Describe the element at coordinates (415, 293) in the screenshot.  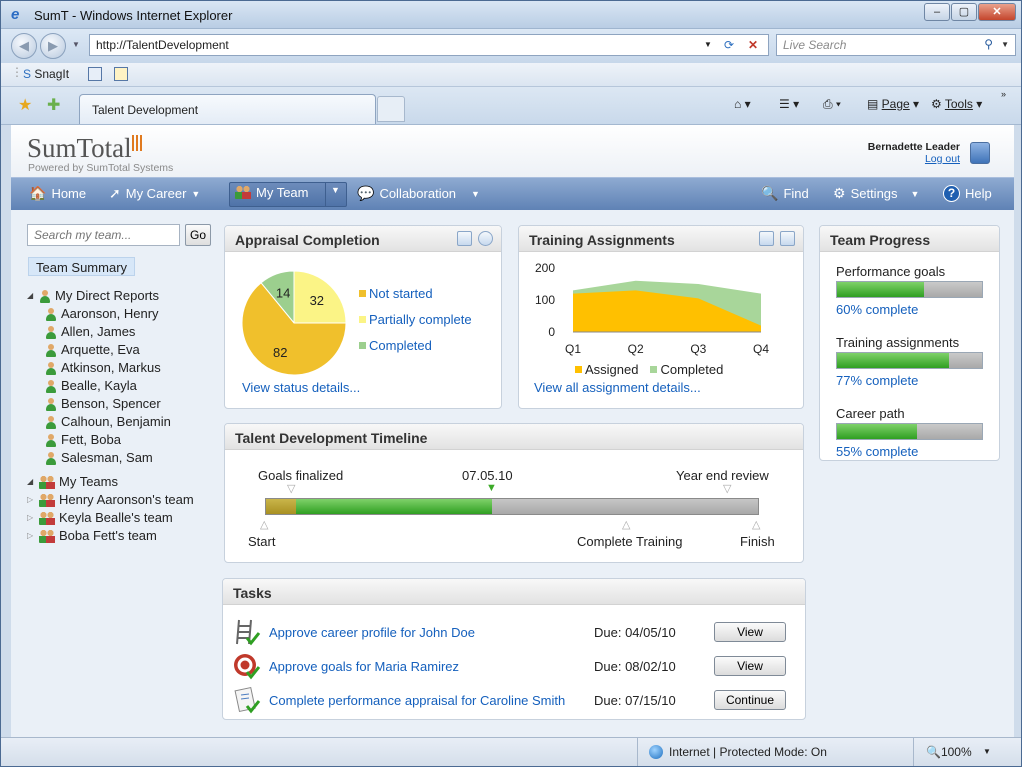
I see `legend-item: Not started` at that location.